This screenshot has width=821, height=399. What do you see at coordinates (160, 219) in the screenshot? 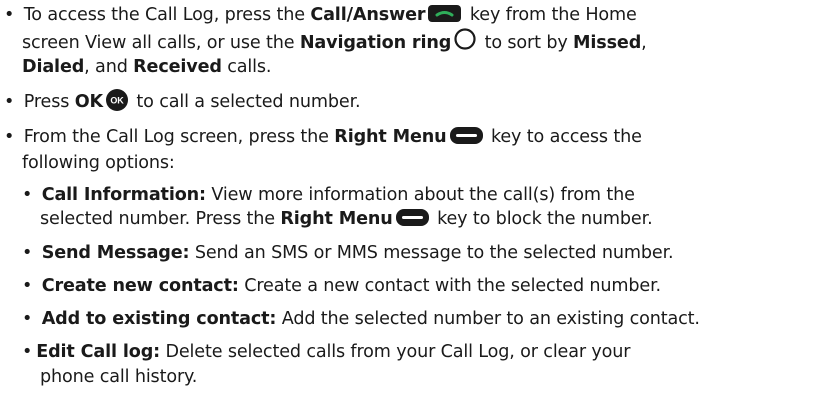
I see `text: selected number. Press the` at bounding box center [160, 219].